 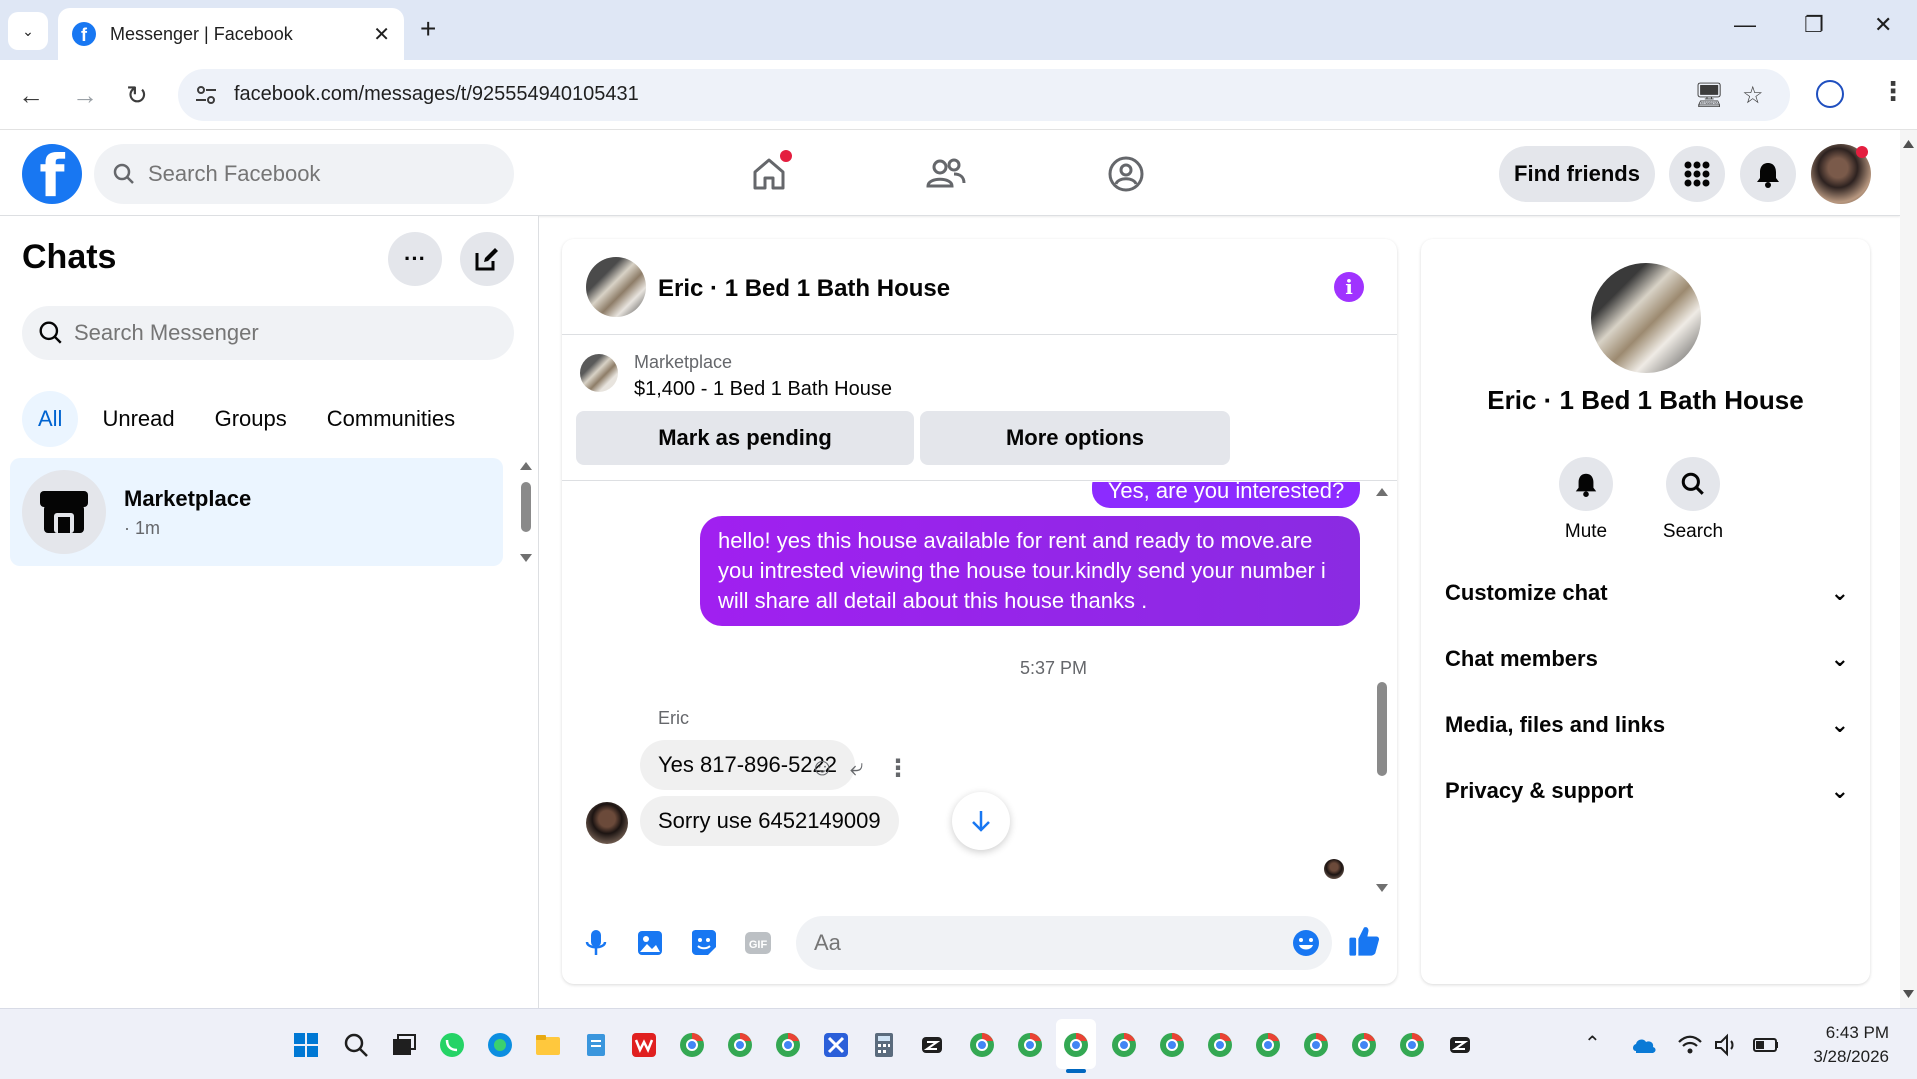 I want to click on filter-groups: Groups, so click(x=251, y=419).